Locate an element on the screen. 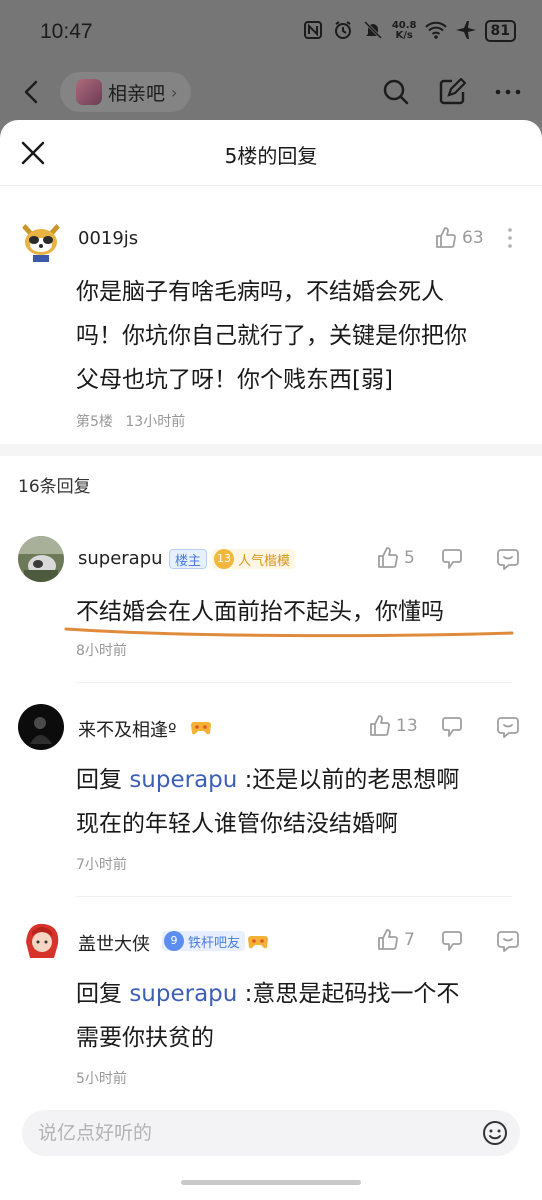  like-count: 13 is located at coordinates (407, 726).